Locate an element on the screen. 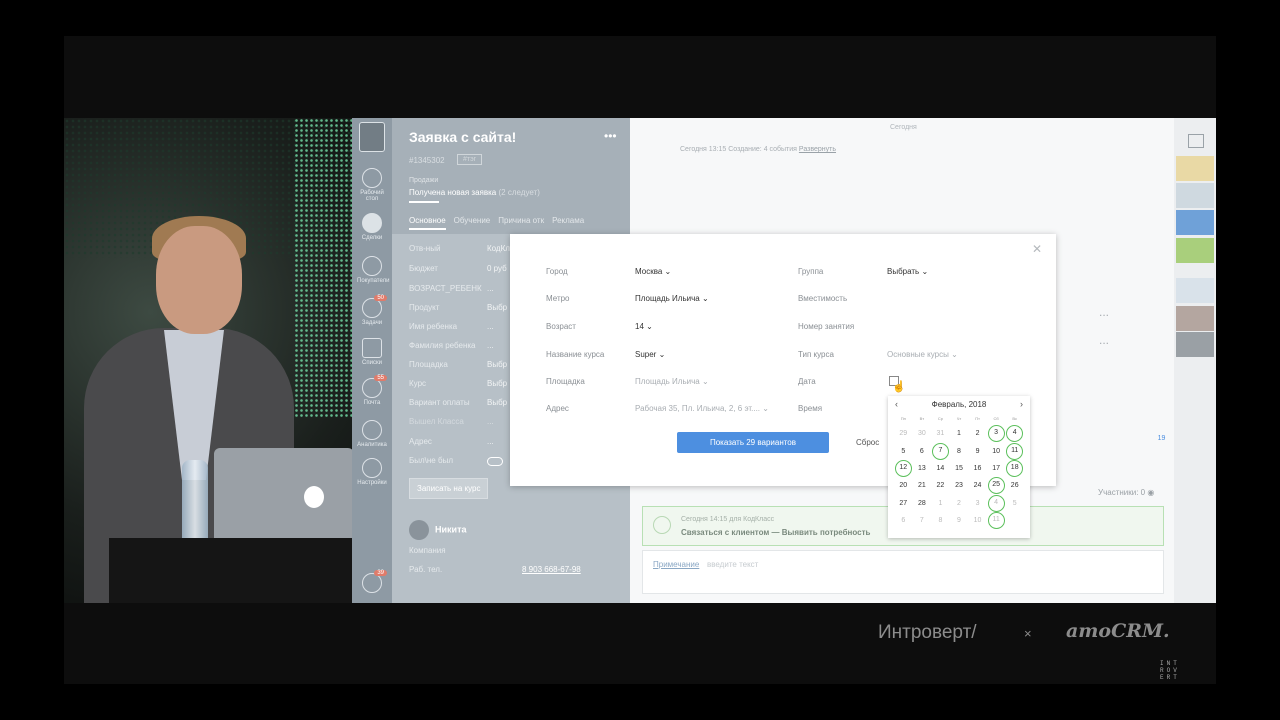  calendar-day: 31 is located at coordinates (940, 433).